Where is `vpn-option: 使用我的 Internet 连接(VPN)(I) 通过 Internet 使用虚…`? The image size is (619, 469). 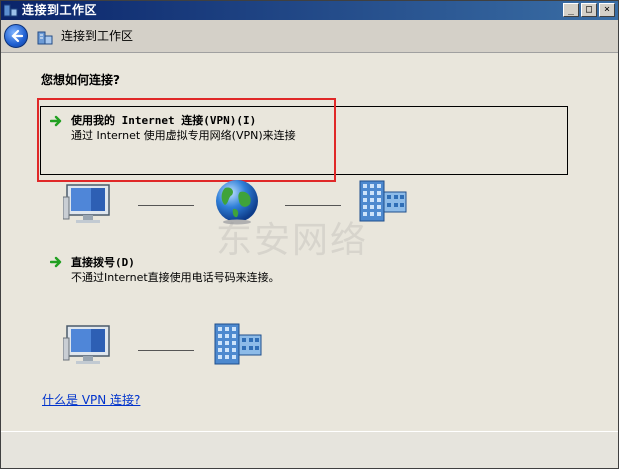 vpn-option: 使用我的 Internet 连接(VPN)(I) 通过 Internet 使用虚… is located at coordinates (304, 140).